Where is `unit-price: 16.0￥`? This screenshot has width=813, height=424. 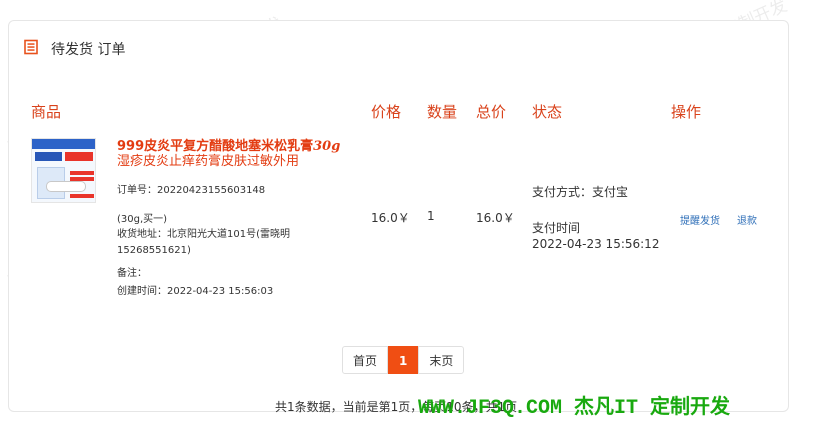
unit-price: 16.0￥ is located at coordinates (390, 218).